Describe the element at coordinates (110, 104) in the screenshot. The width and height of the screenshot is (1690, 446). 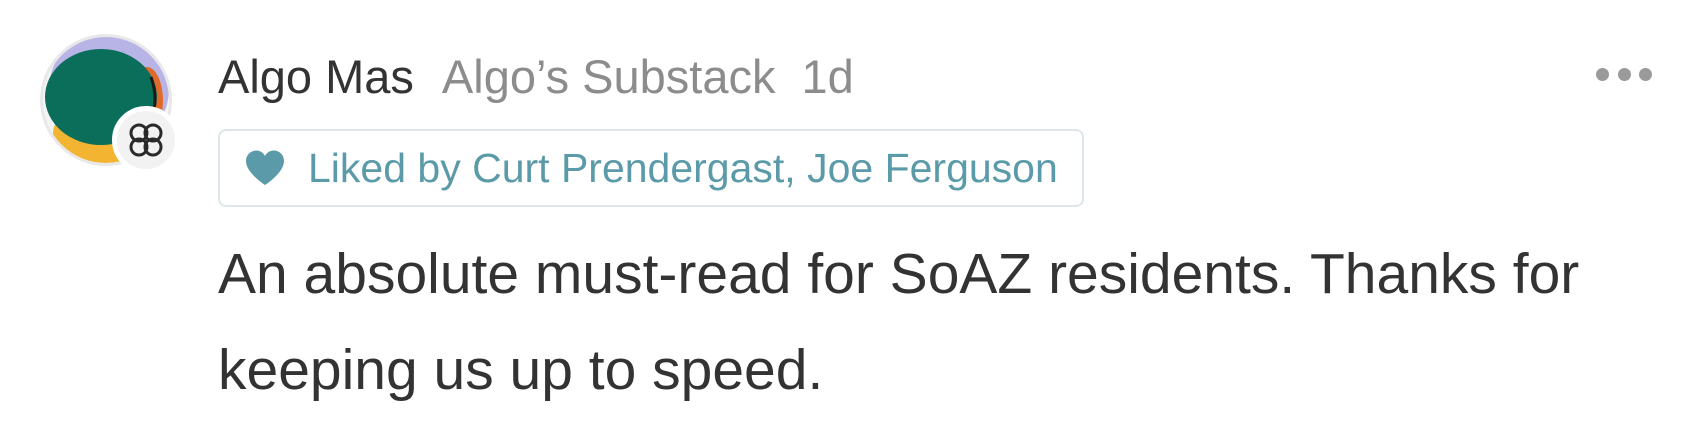
I see `author-avatar-group` at that location.